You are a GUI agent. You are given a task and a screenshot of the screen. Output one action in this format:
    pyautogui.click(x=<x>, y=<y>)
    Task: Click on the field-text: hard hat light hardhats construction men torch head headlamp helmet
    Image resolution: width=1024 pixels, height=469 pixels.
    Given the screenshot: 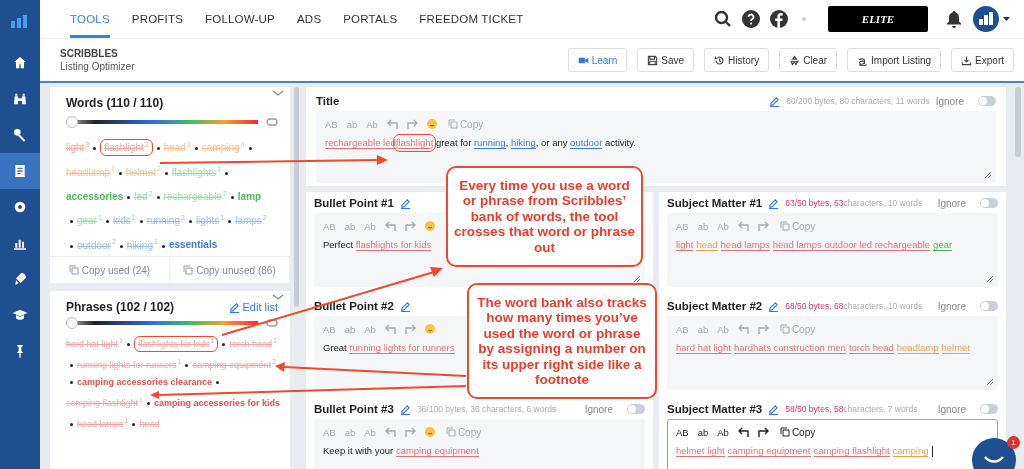 What is the action you would take?
    pyautogui.click(x=824, y=348)
    